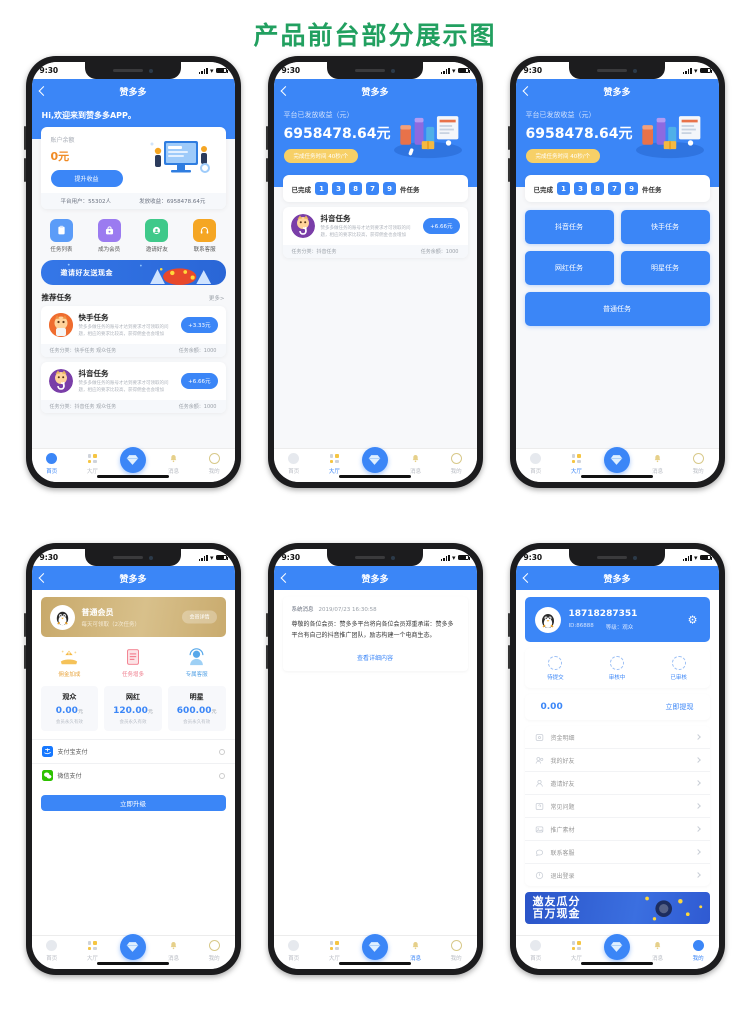 Image resolution: width=750 pixels, height=1030 pixels. I want to click on bell-icon, so click(657, 945).